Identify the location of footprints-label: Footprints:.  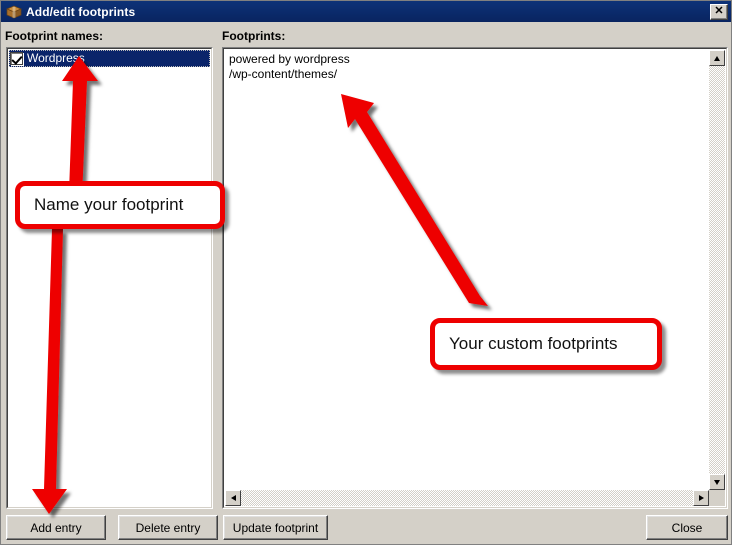
(254, 36).